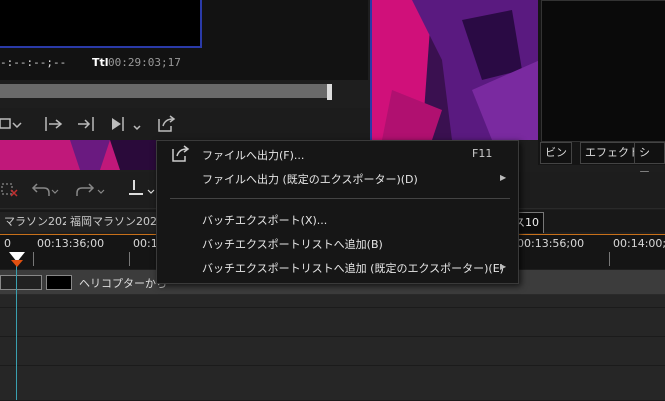  I want to click on playhead-marker-inner, so click(17, 263).